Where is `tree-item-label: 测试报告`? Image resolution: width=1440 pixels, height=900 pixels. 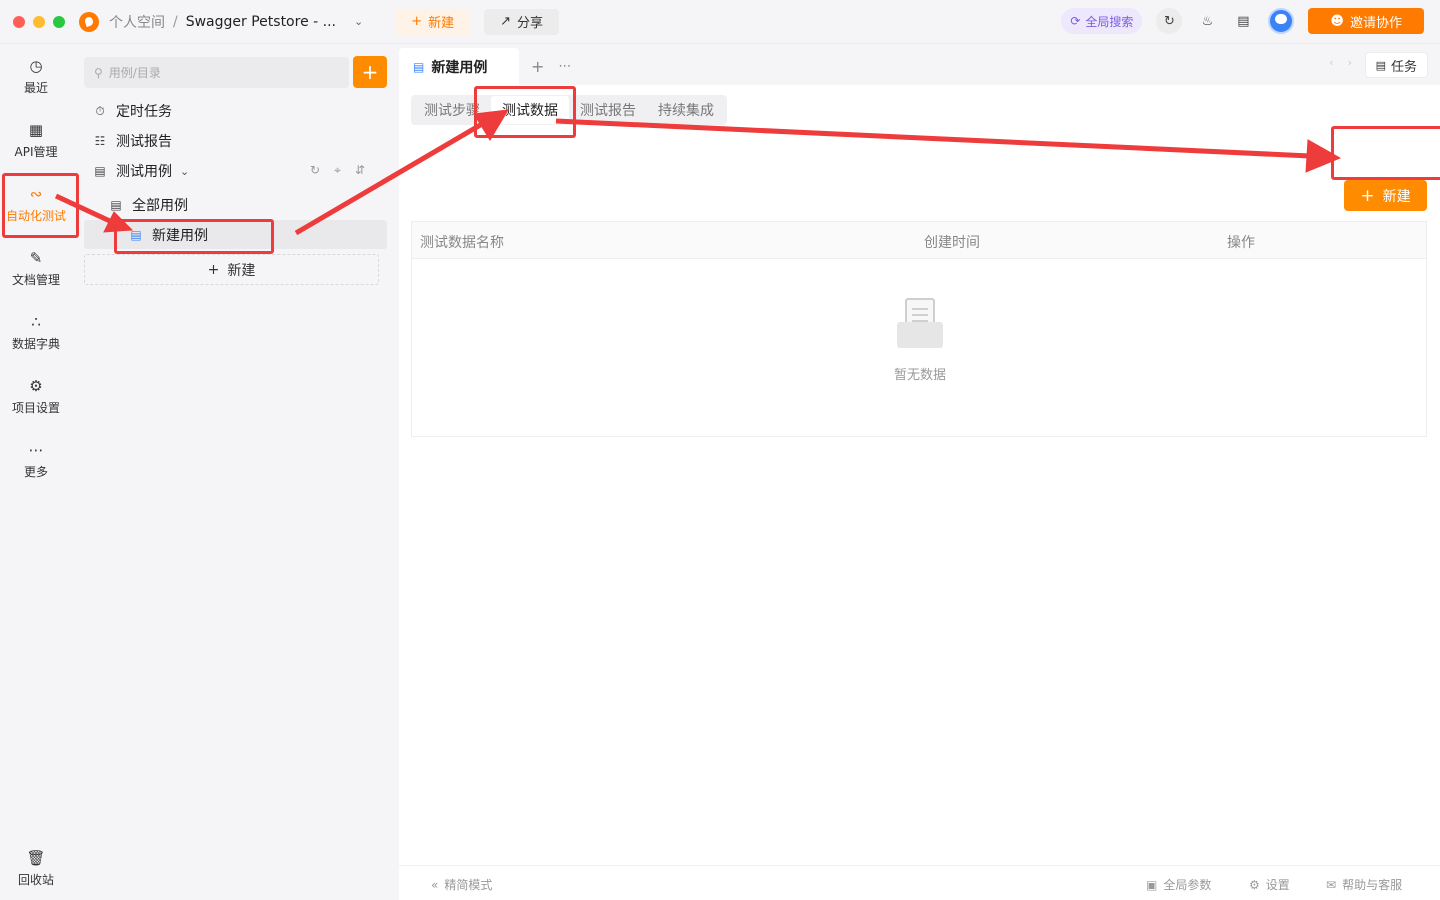
tree-item-label: 测试报告 is located at coordinates (144, 142).